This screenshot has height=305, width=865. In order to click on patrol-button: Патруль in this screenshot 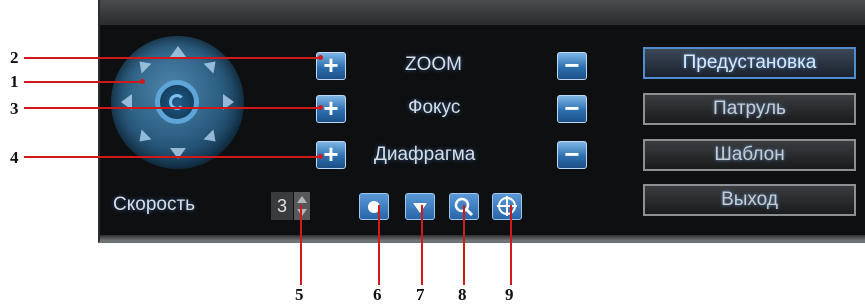, I will do `click(749, 109)`.